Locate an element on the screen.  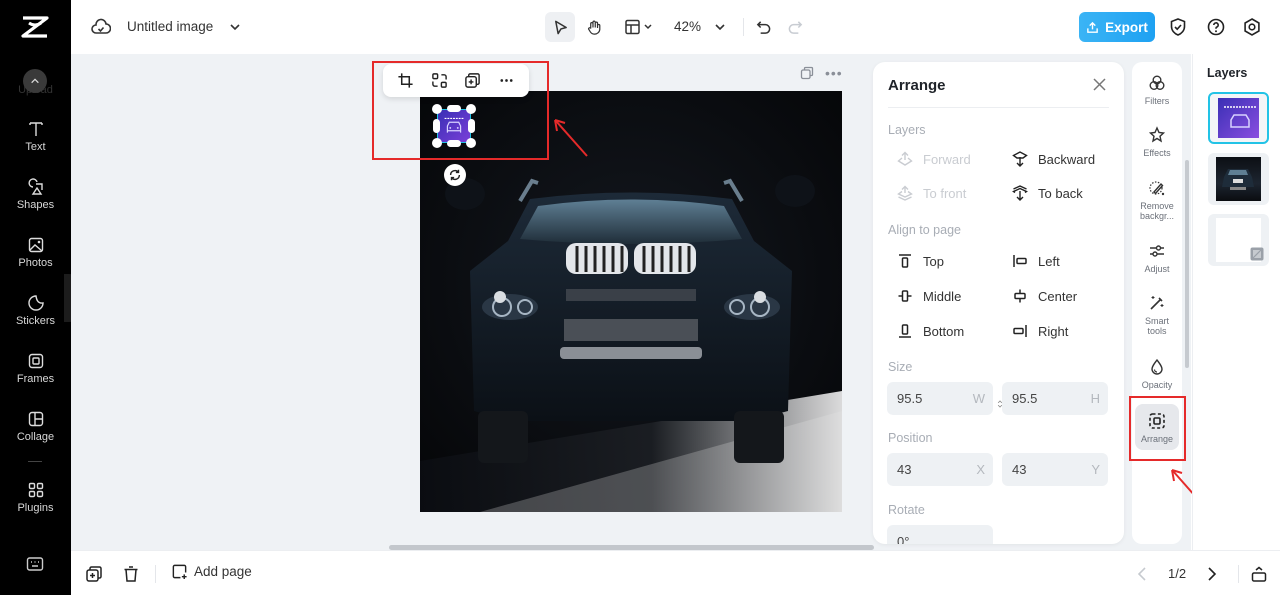
scroll-up-button is located at coordinates (35, 81).